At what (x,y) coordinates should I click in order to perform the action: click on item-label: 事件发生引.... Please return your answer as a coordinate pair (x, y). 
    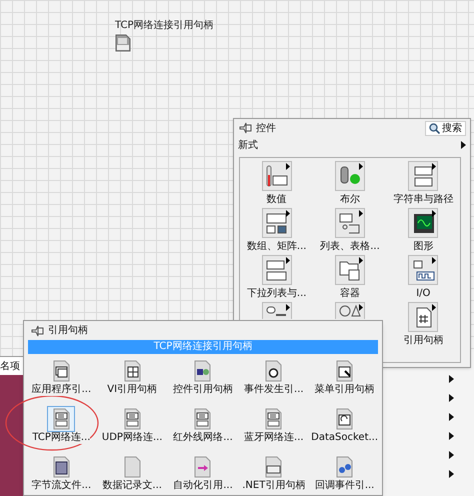
    Looking at the image, I should click on (274, 390).